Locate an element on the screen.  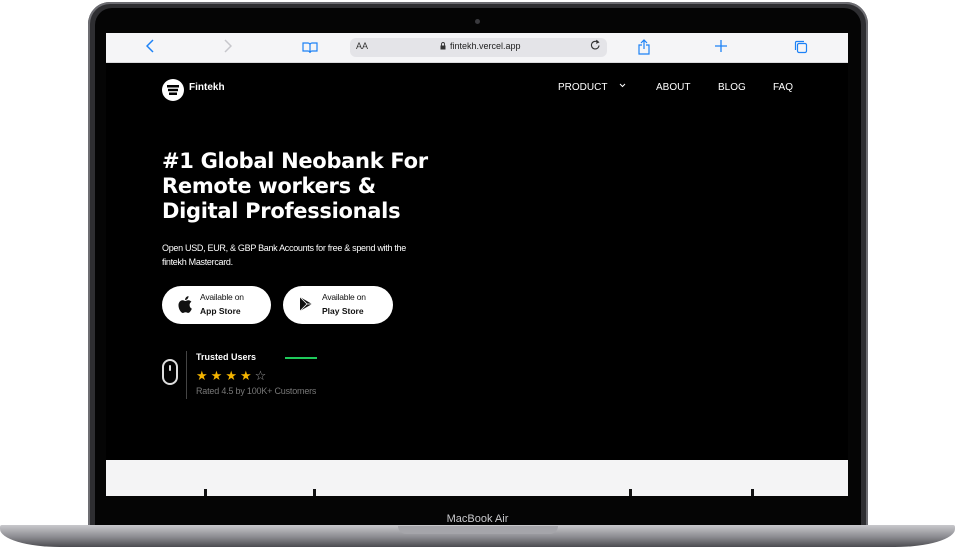
nav-blog: BLOG is located at coordinates (732, 87).